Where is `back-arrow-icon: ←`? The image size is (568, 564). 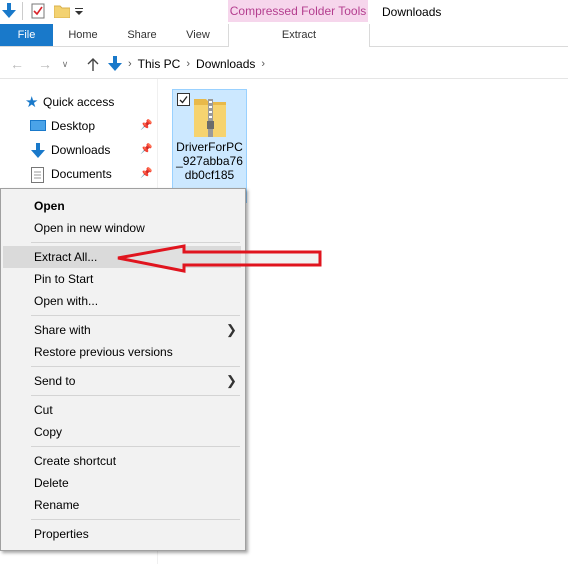 back-arrow-icon: ← is located at coordinates (17, 64).